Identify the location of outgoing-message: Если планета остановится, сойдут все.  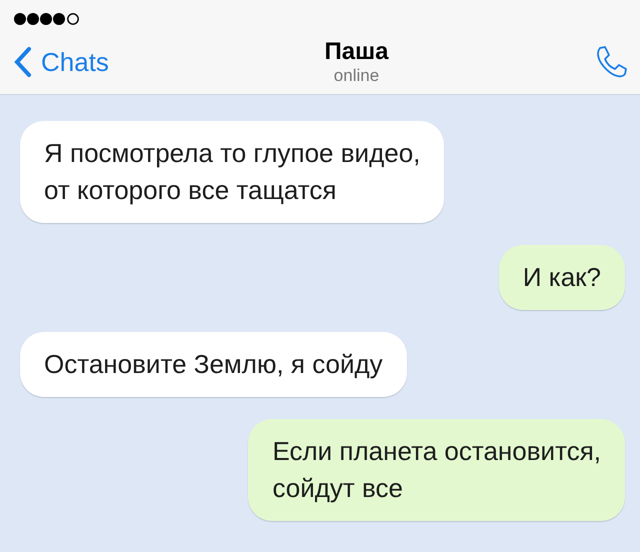
(436, 470).